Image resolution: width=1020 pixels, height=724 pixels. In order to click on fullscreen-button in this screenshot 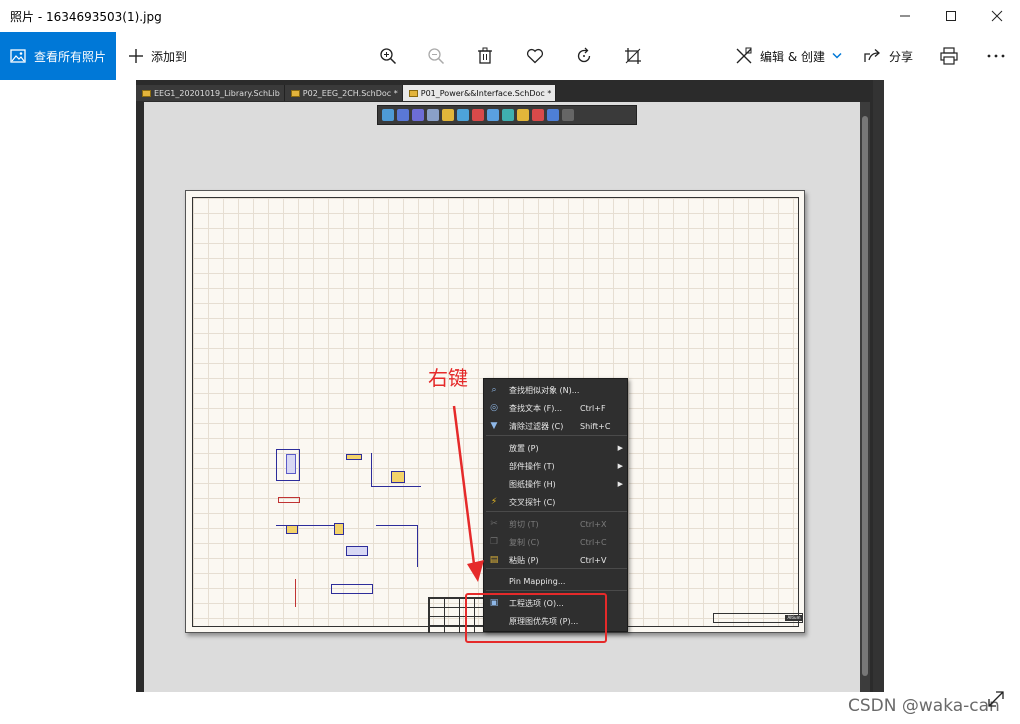, I will do `click(996, 699)`.